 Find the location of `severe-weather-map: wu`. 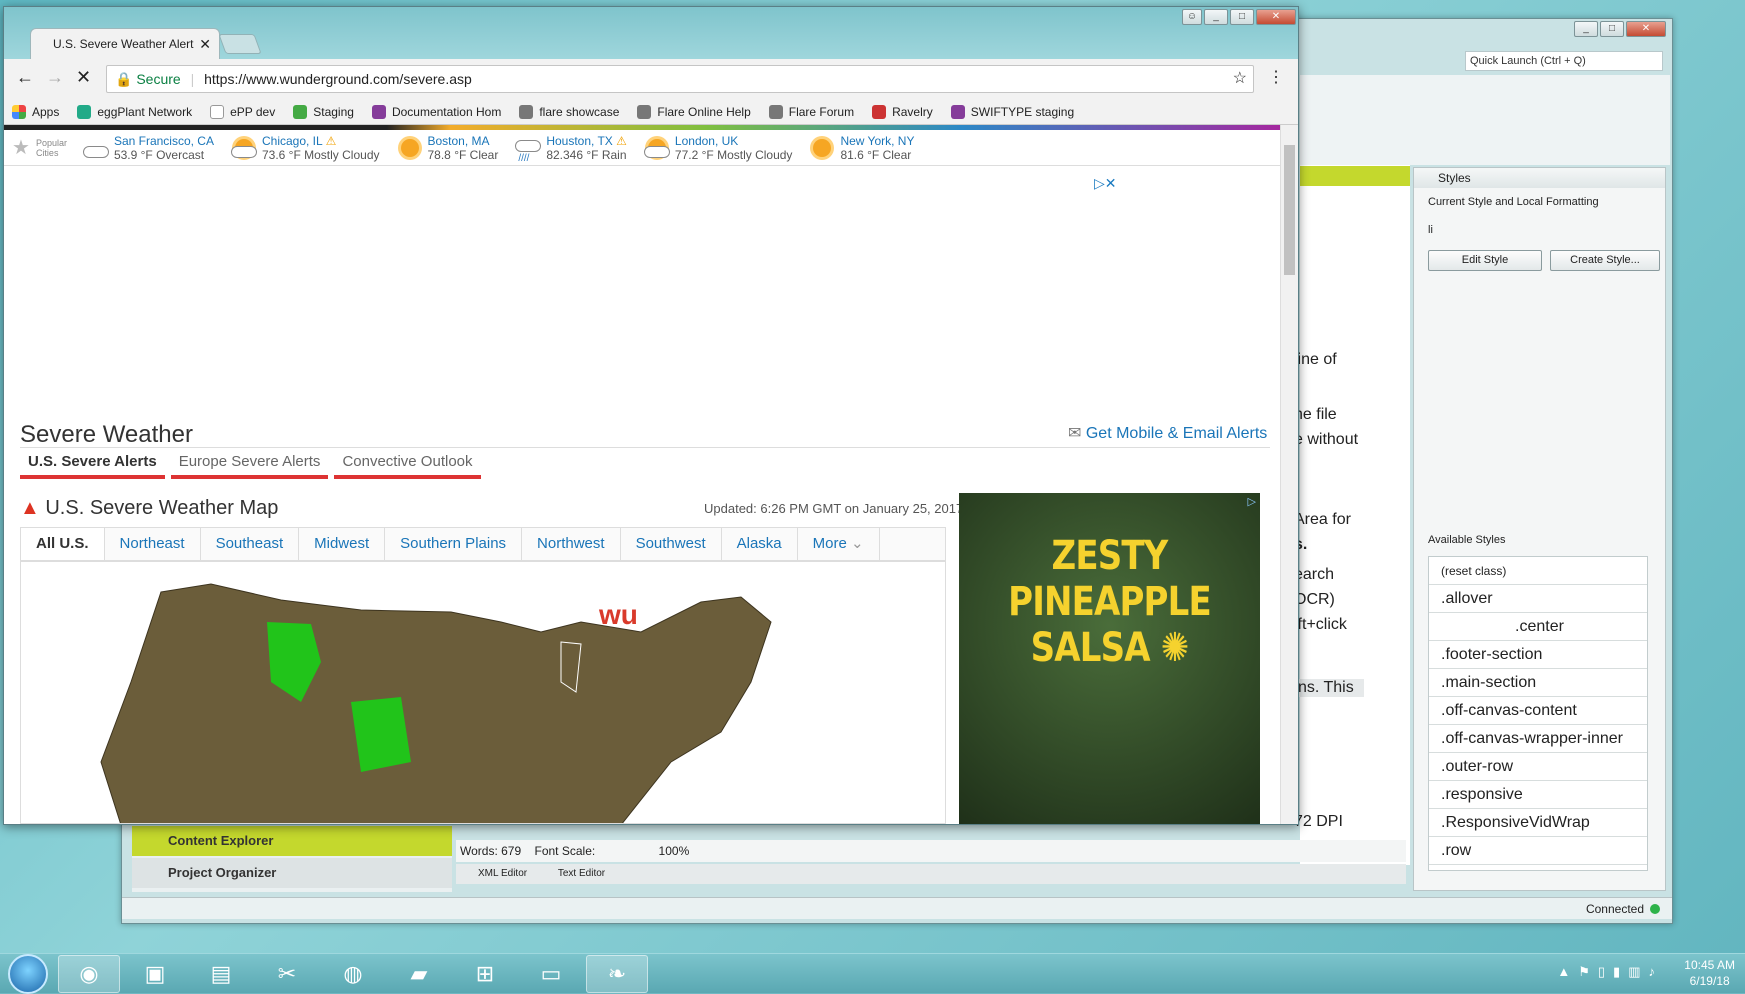

severe-weather-map: wu is located at coordinates (483, 692).